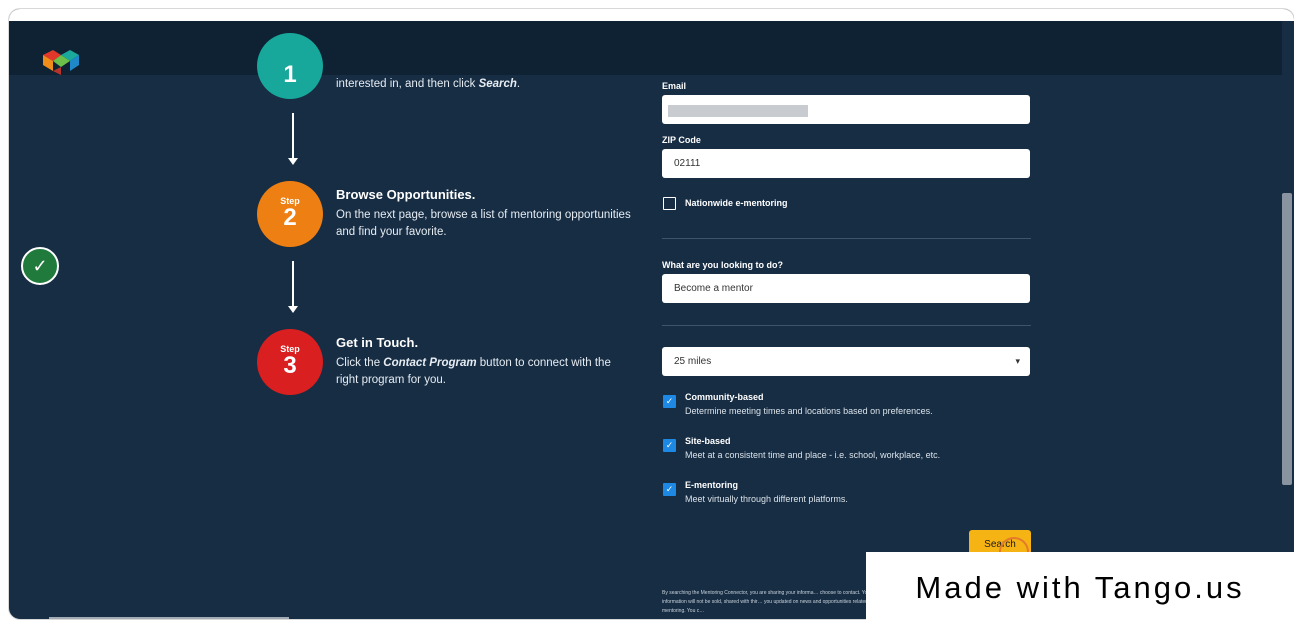  I want to click on site-header, so click(651, 48).